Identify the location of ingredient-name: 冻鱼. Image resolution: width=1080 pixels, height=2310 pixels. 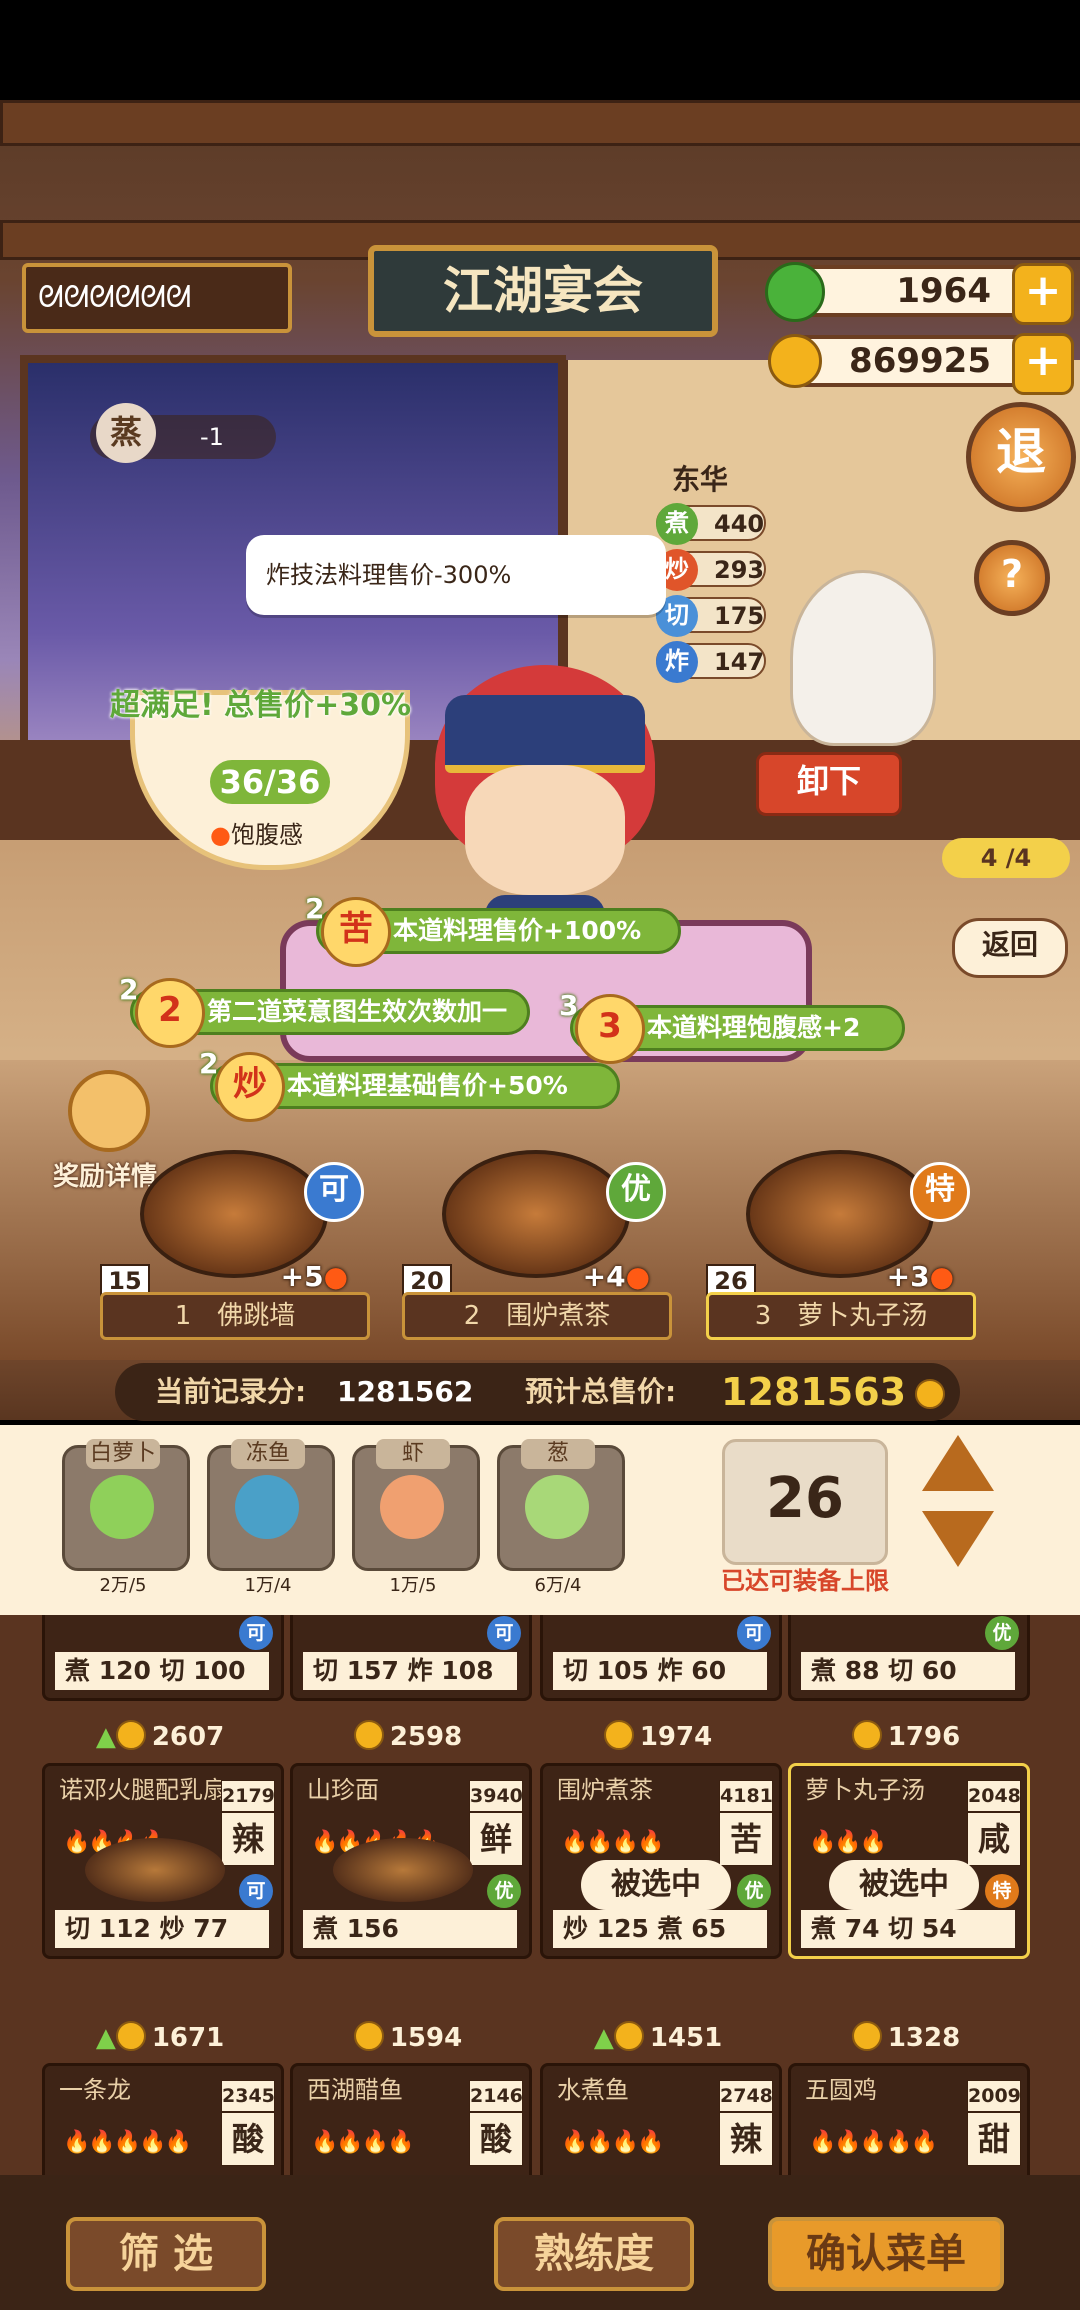
(268, 1454).